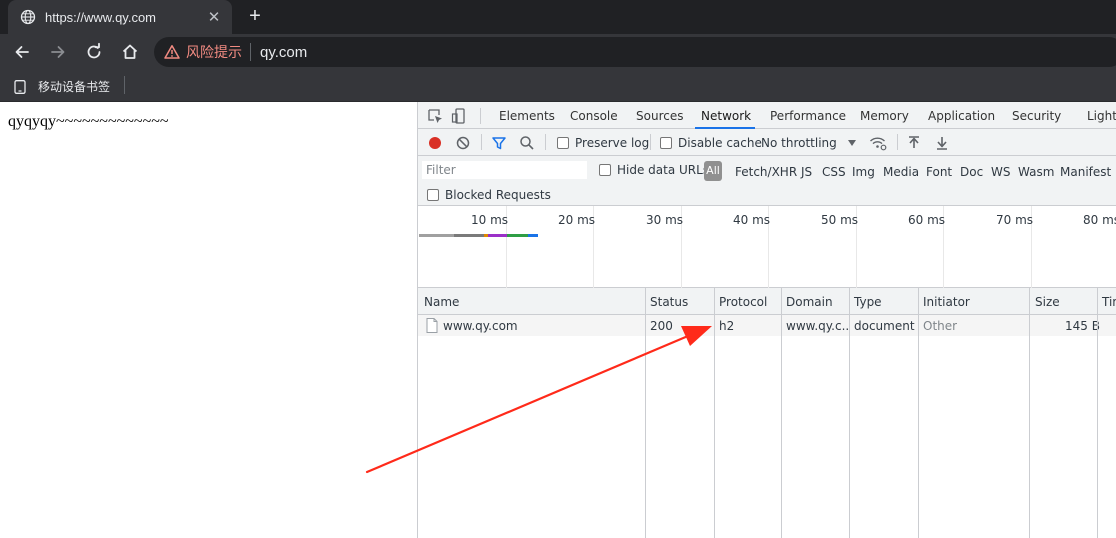 The height and width of the screenshot is (538, 1116). What do you see at coordinates (463, 143) in the screenshot?
I see `clear-icon` at bounding box center [463, 143].